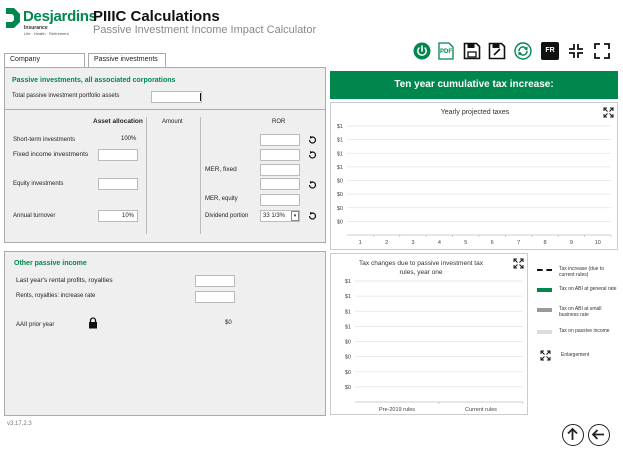 The image size is (623, 456). What do you see at coordinates (523, 51) in the screenshot?
I see `reload-icon` at bounding box center [523, 51].